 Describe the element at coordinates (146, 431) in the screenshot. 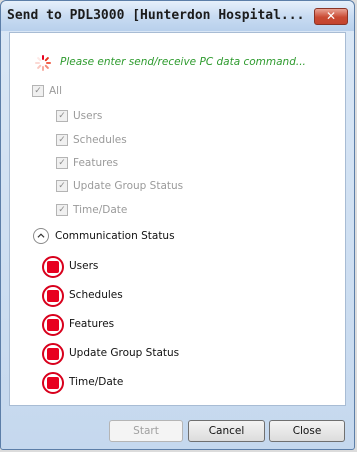

I see `start-button: Start` at that location.